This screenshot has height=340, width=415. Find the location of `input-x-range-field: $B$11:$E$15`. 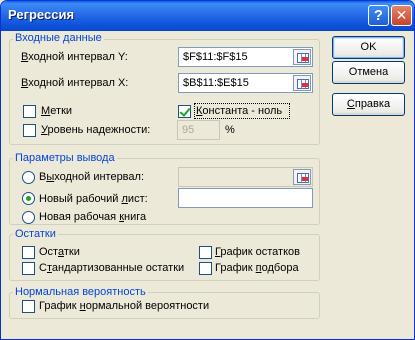

input-x-range-field: $B$11:$E$15 is located at coordinates (245, 83).